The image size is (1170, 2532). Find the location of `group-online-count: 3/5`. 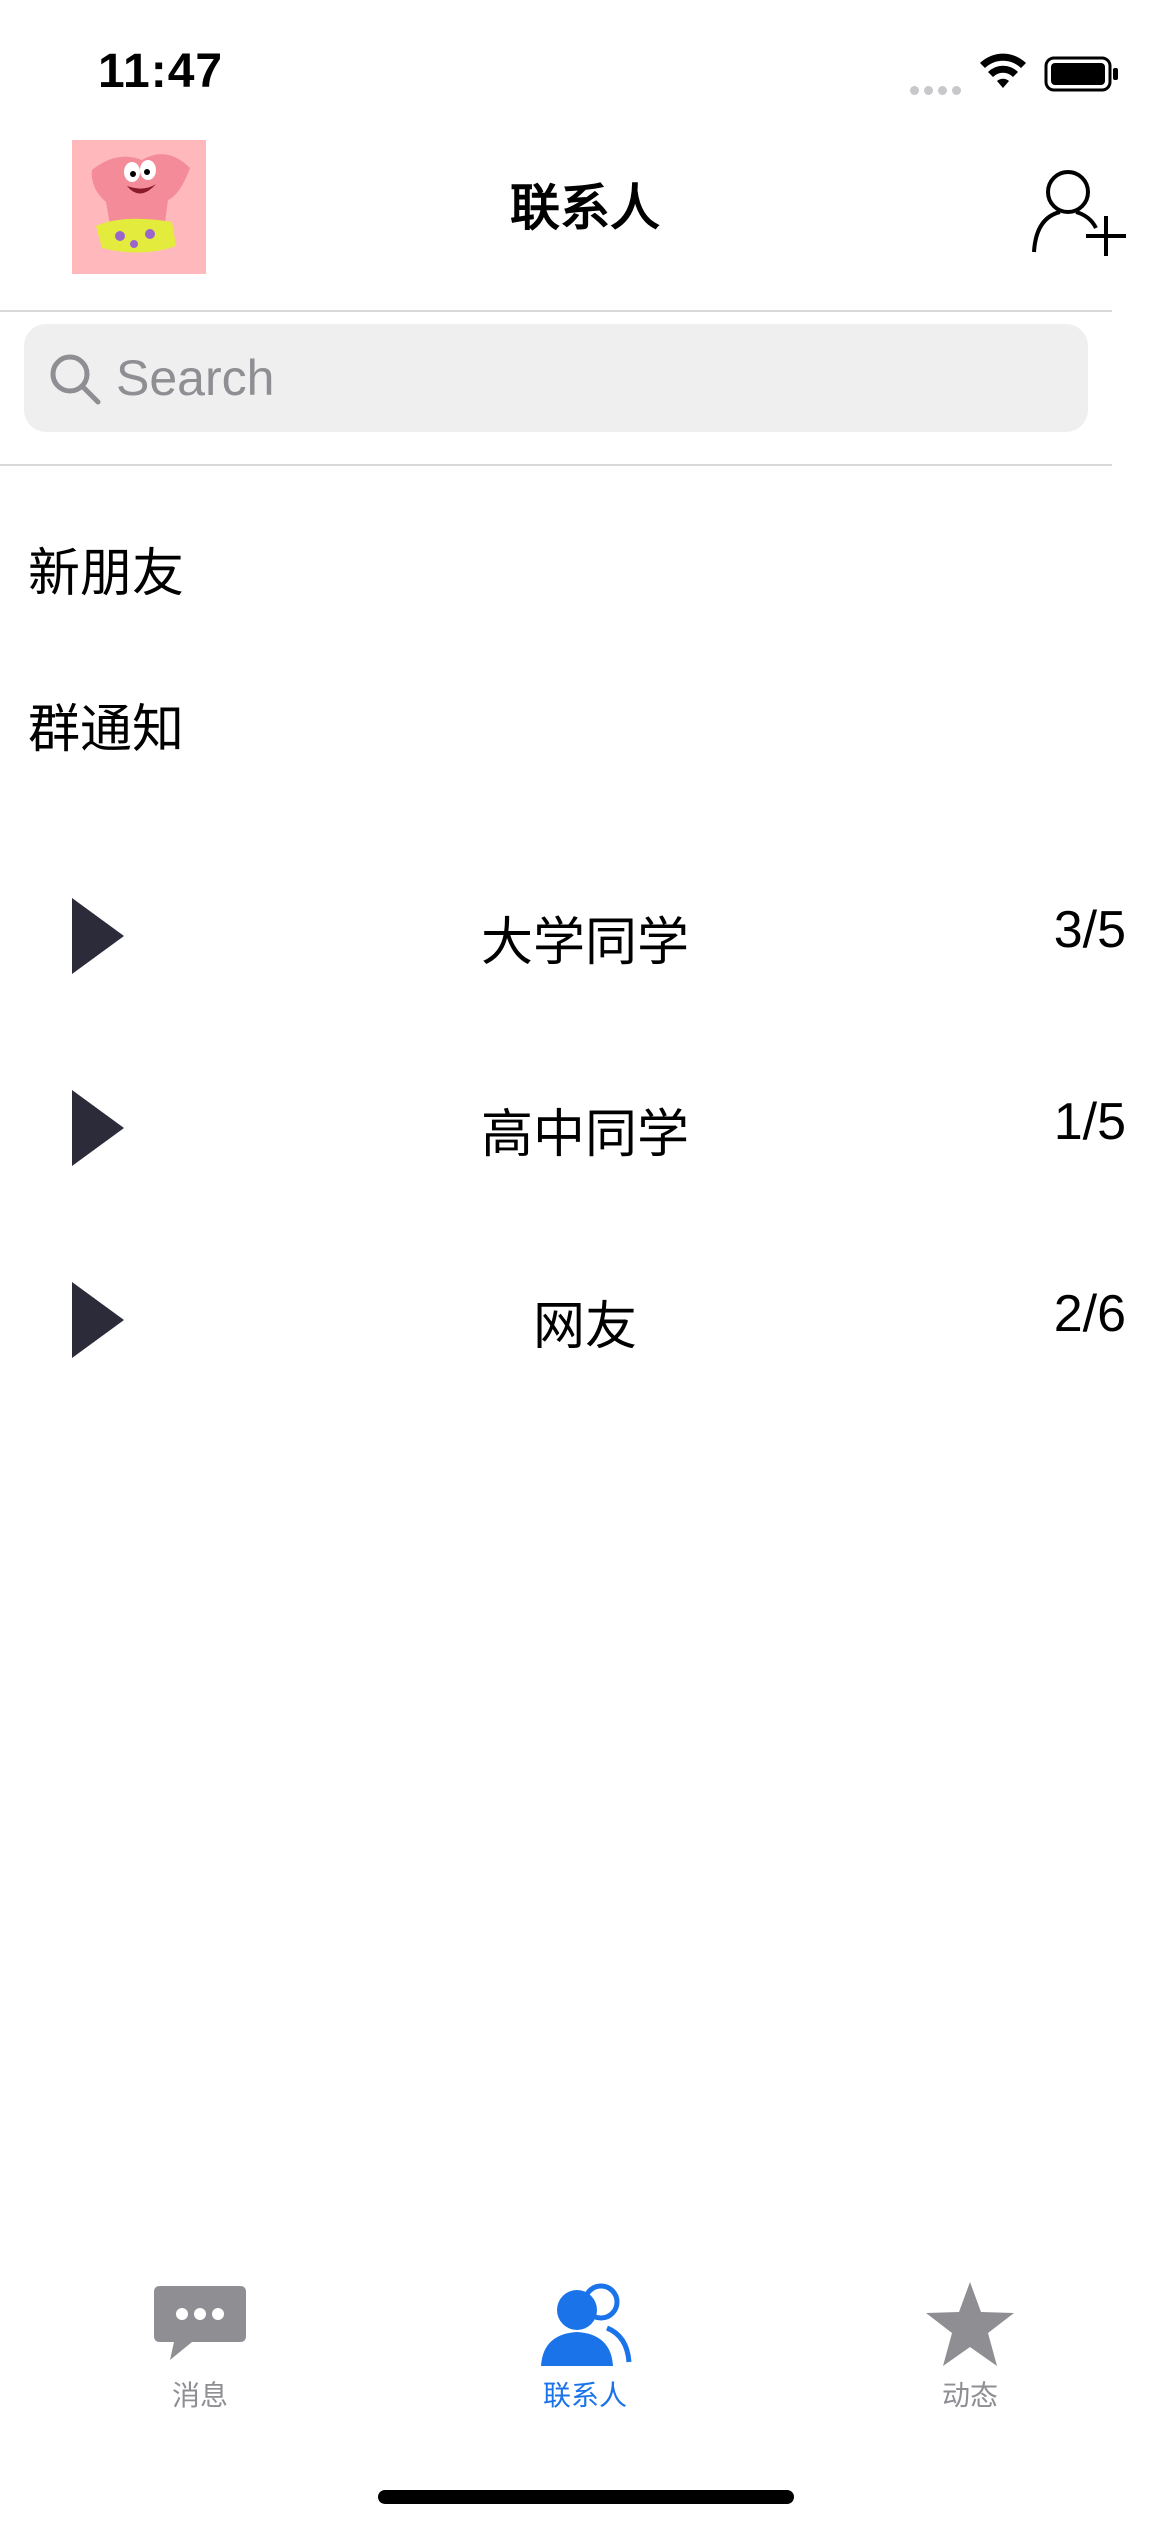

group-online-count: 3/5 is located at coordinates (1089, 930).